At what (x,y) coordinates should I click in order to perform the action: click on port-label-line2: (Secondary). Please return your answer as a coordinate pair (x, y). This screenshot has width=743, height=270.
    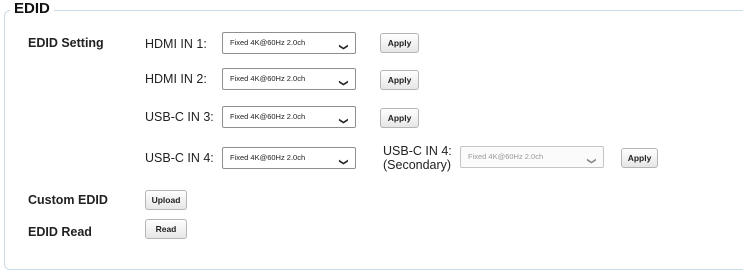
    Looking at the image, I should click on (417, 165).